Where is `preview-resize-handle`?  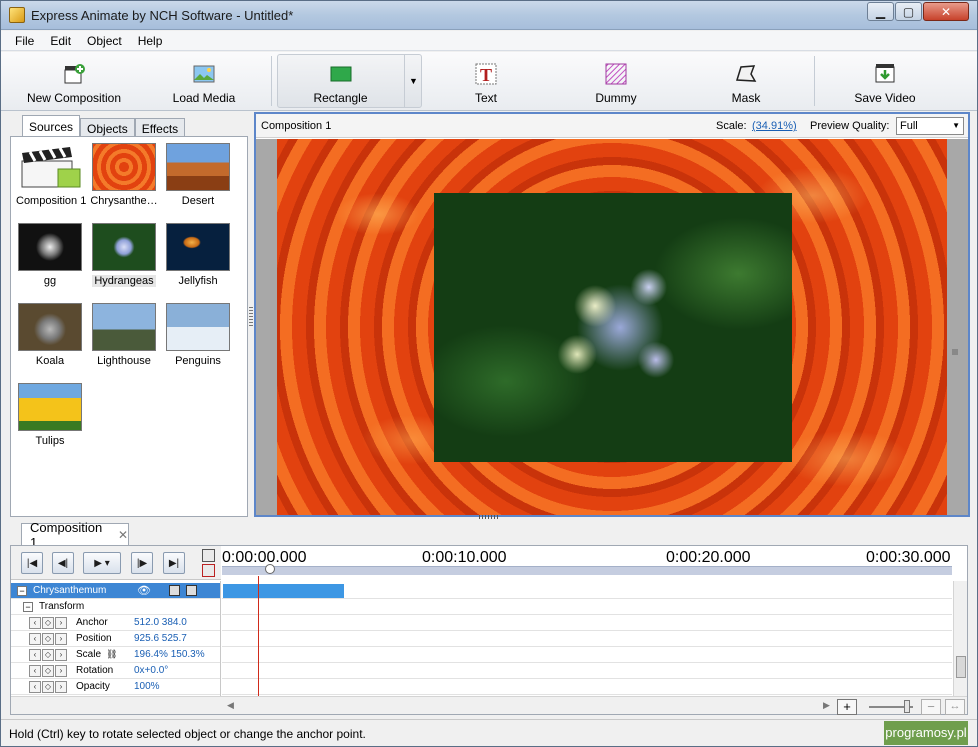
preview-resize-handle is located at coordinates (955, 352).